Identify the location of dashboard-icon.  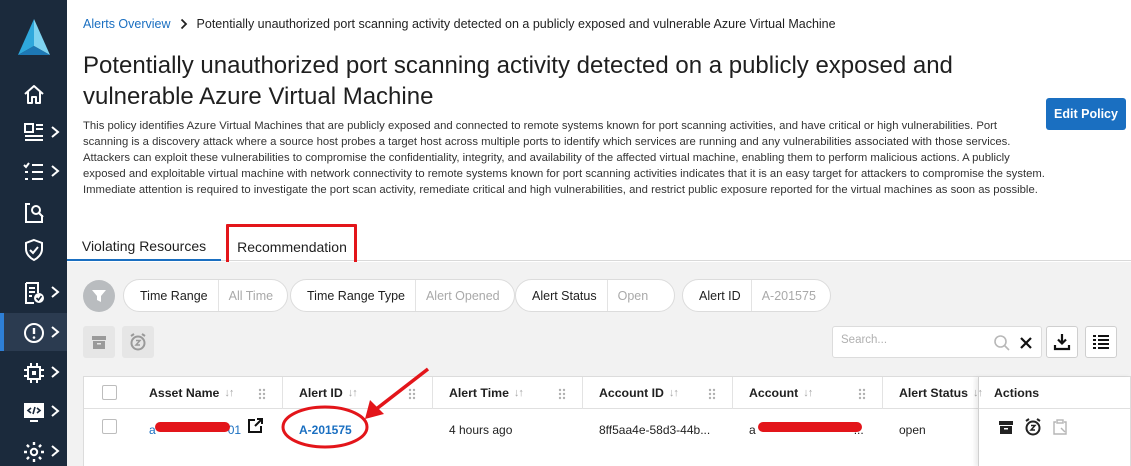
(33, 132).